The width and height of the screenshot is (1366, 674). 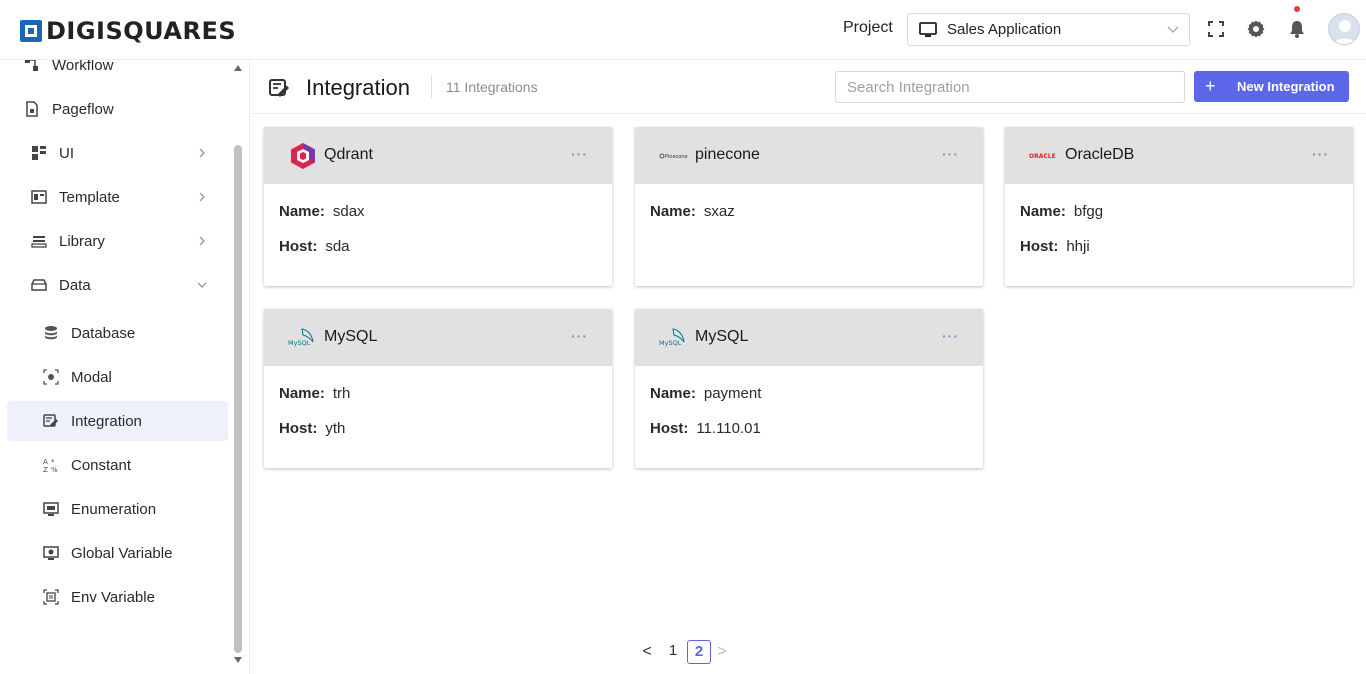 What do you see at coordinates (337, 246) in the screenshot?
I see `card-field-value: sda` at bounding box center [337, 246].